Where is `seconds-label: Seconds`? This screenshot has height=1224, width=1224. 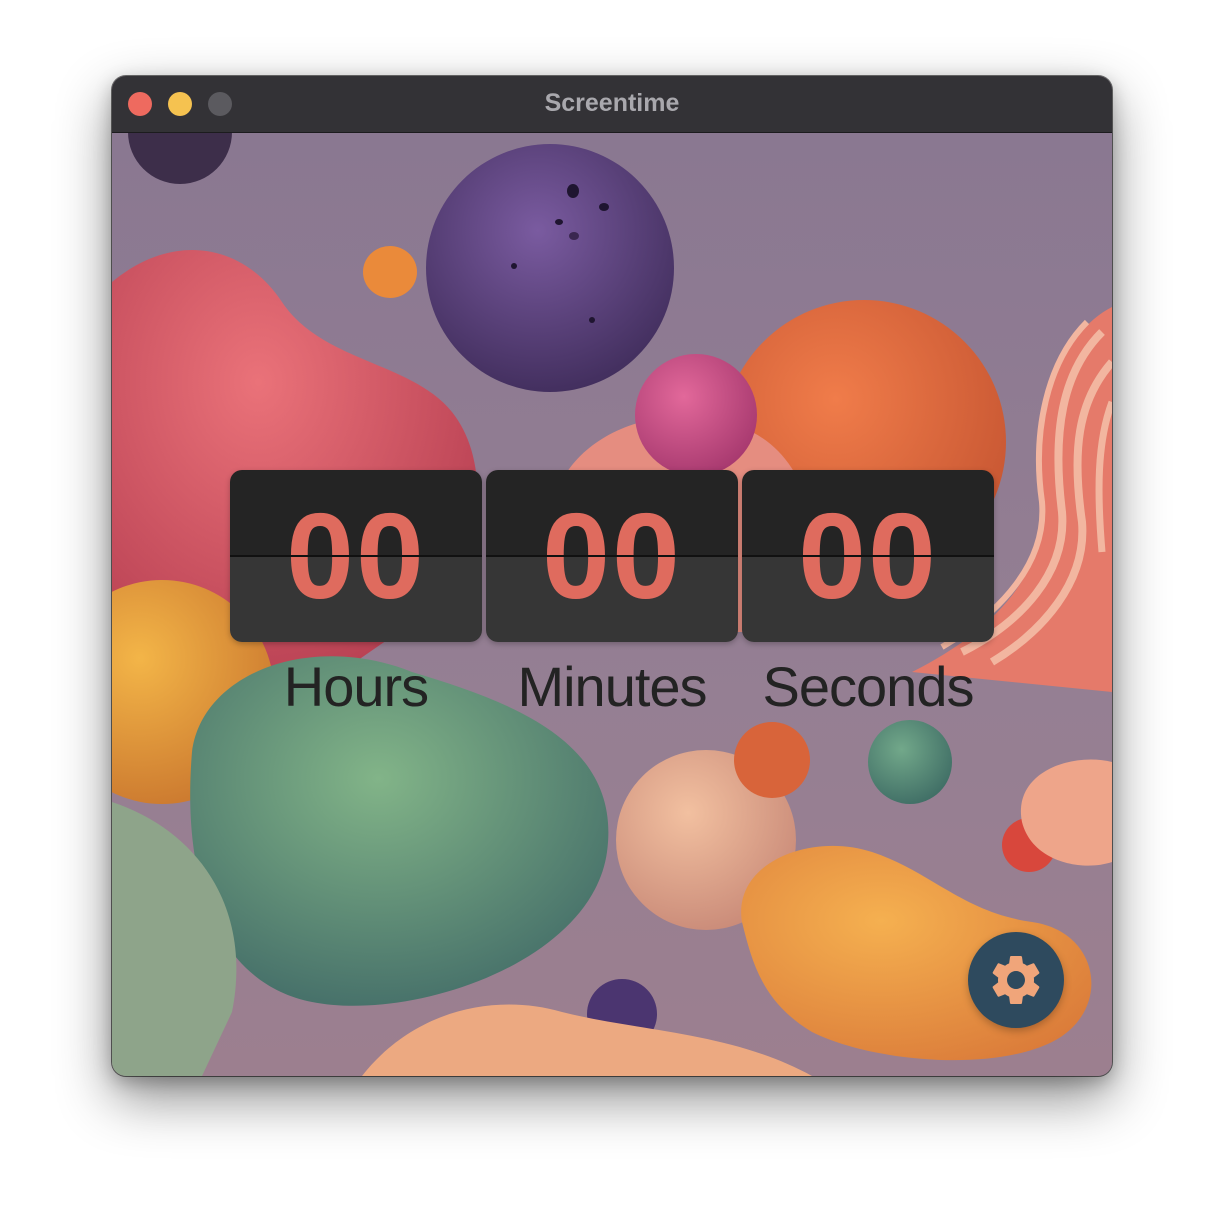 seconds-label: Seconds is located at coordinates (868, 686).